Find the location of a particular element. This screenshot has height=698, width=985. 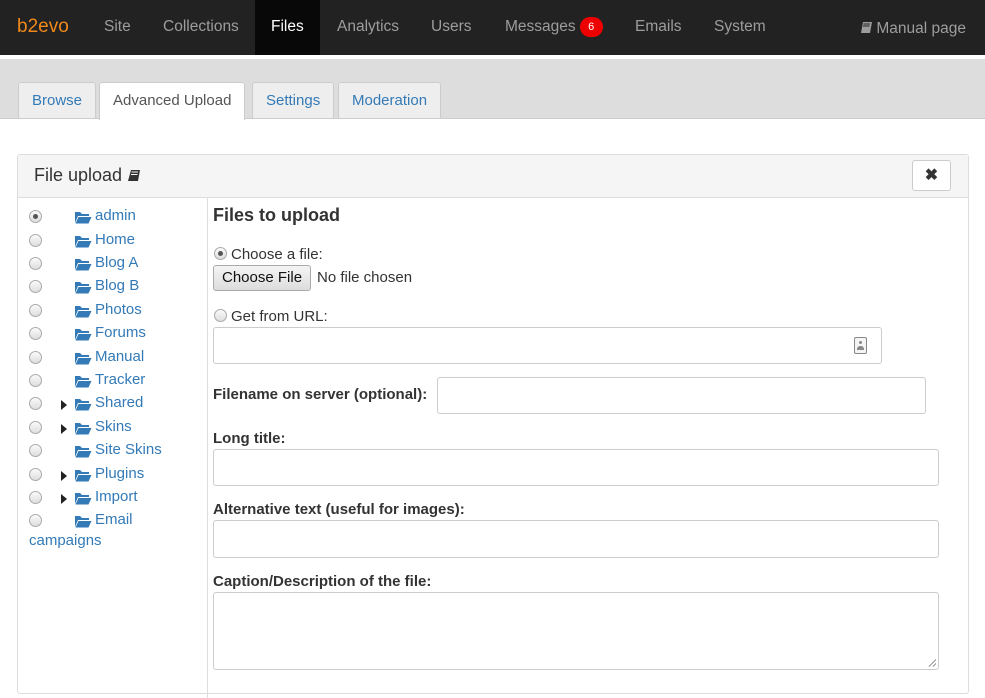

nav-site: Site is located at coordinates (117, 27).